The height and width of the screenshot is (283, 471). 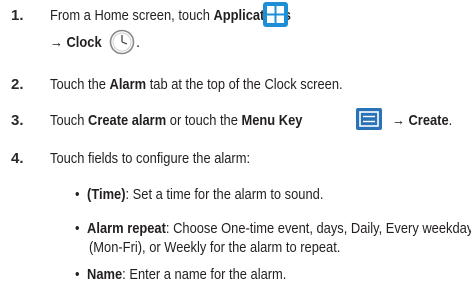 I want to click on step-1-line-2: → Clock, so click(x=76, y=42).